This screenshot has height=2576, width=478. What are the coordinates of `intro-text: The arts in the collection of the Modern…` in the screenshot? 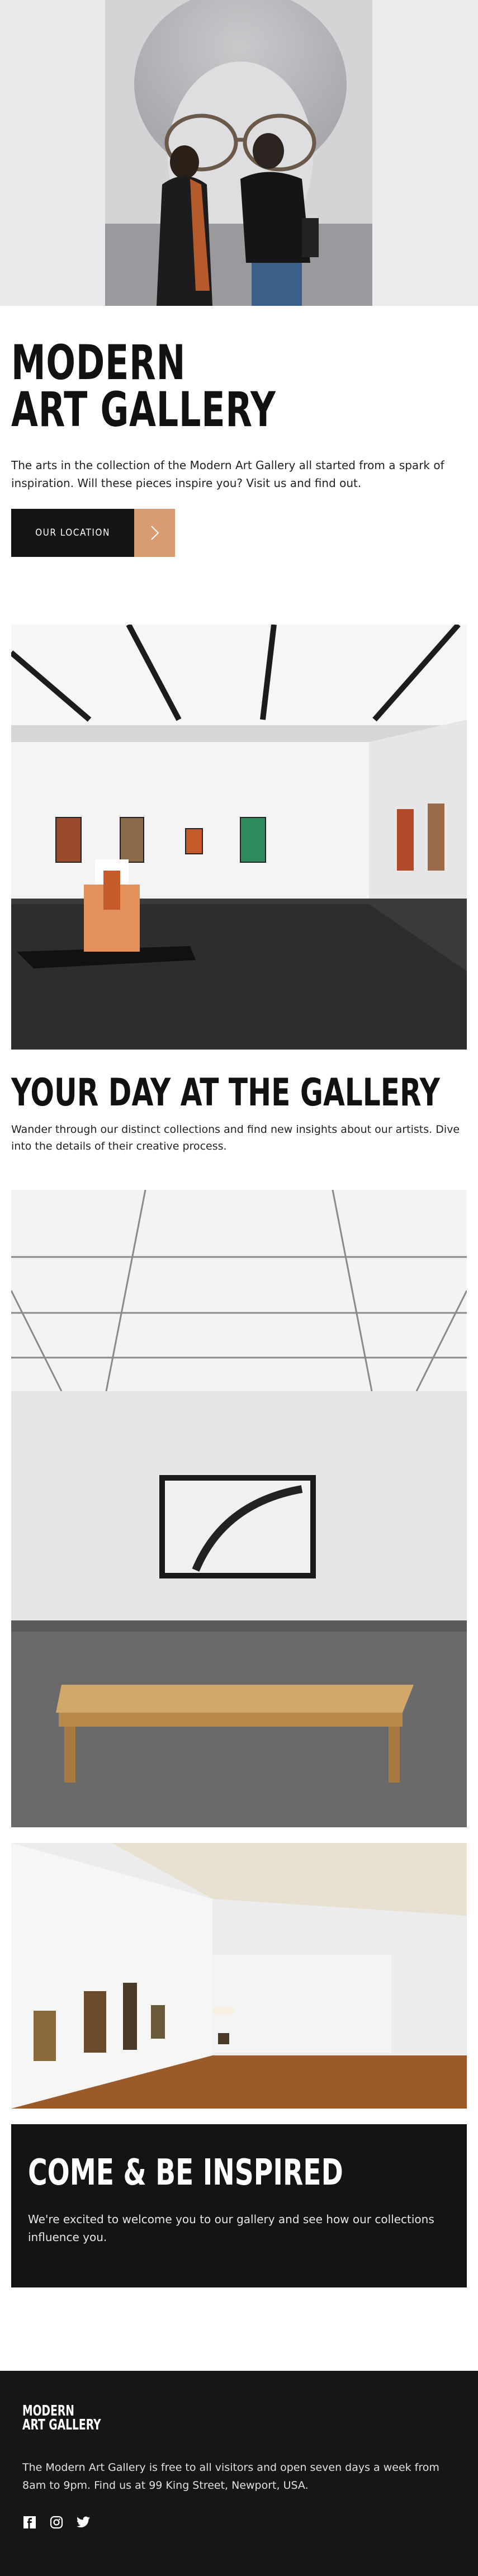 It's located at (227, 474).